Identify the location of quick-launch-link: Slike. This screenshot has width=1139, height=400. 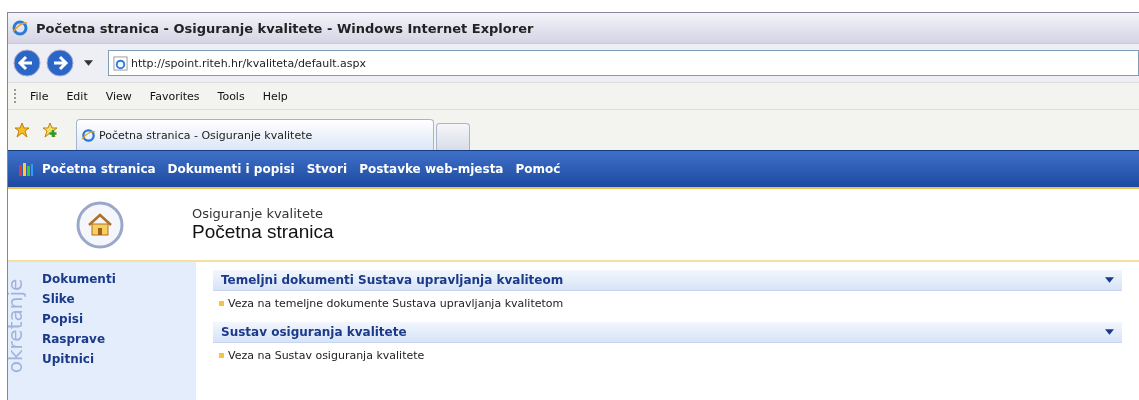
(79, 299).